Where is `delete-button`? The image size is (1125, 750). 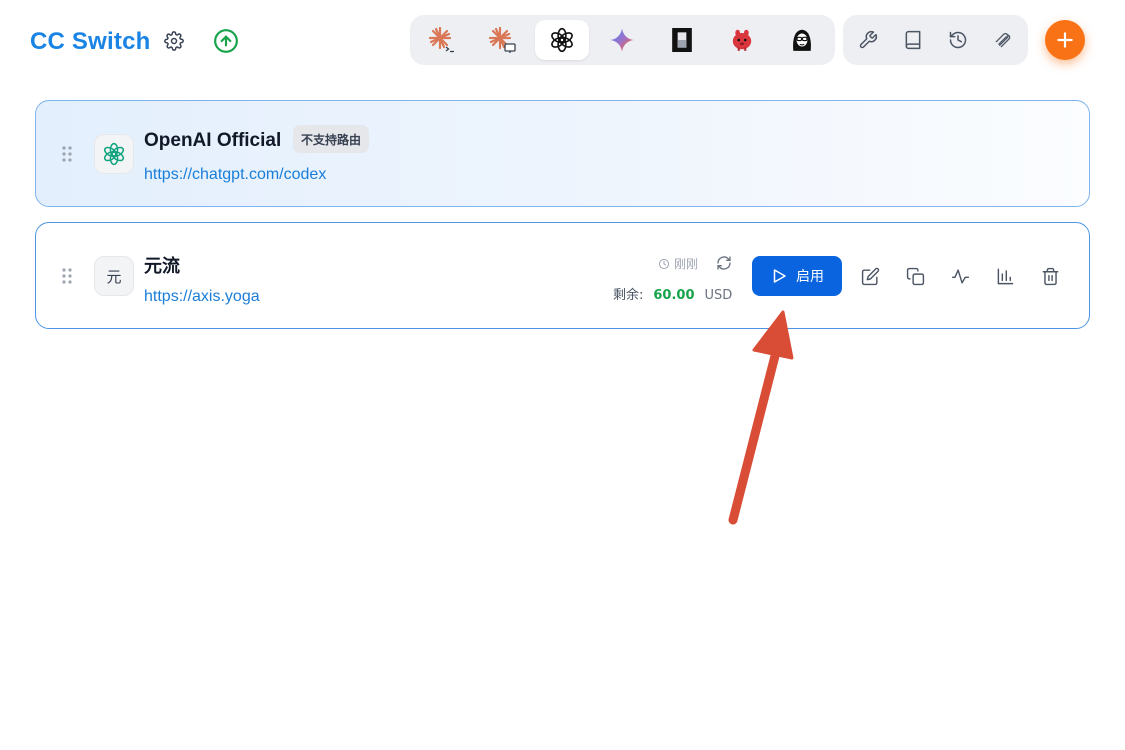
delete-button is located at coordinates (1050, 276).